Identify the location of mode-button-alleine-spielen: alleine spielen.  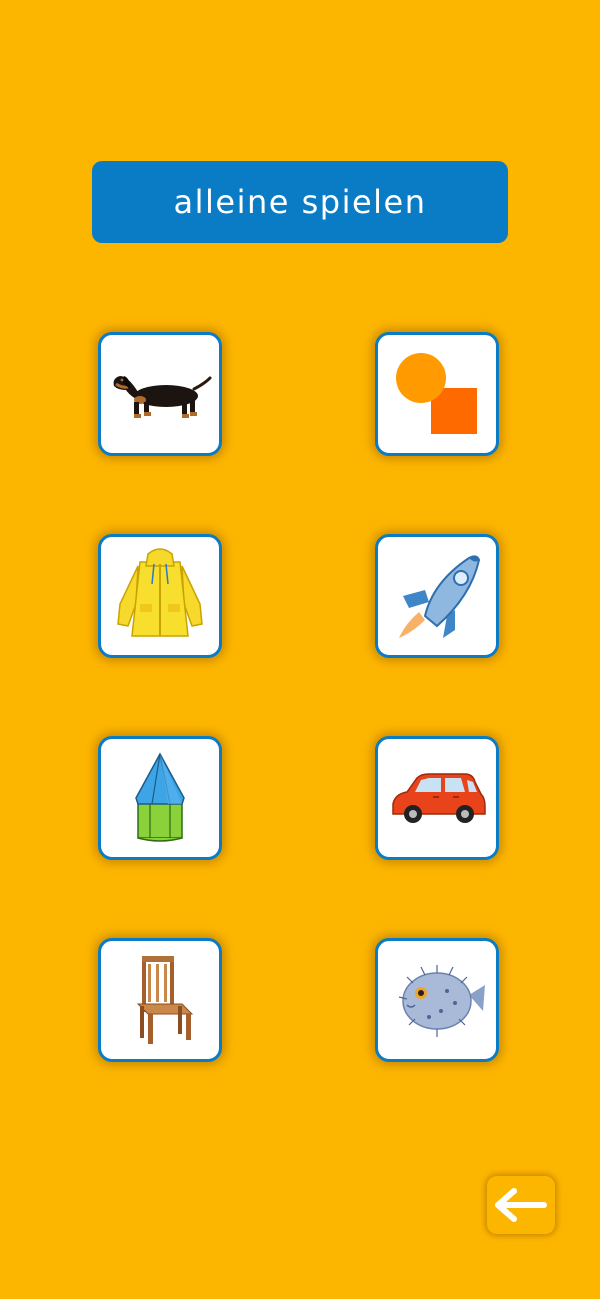
(300, 202).